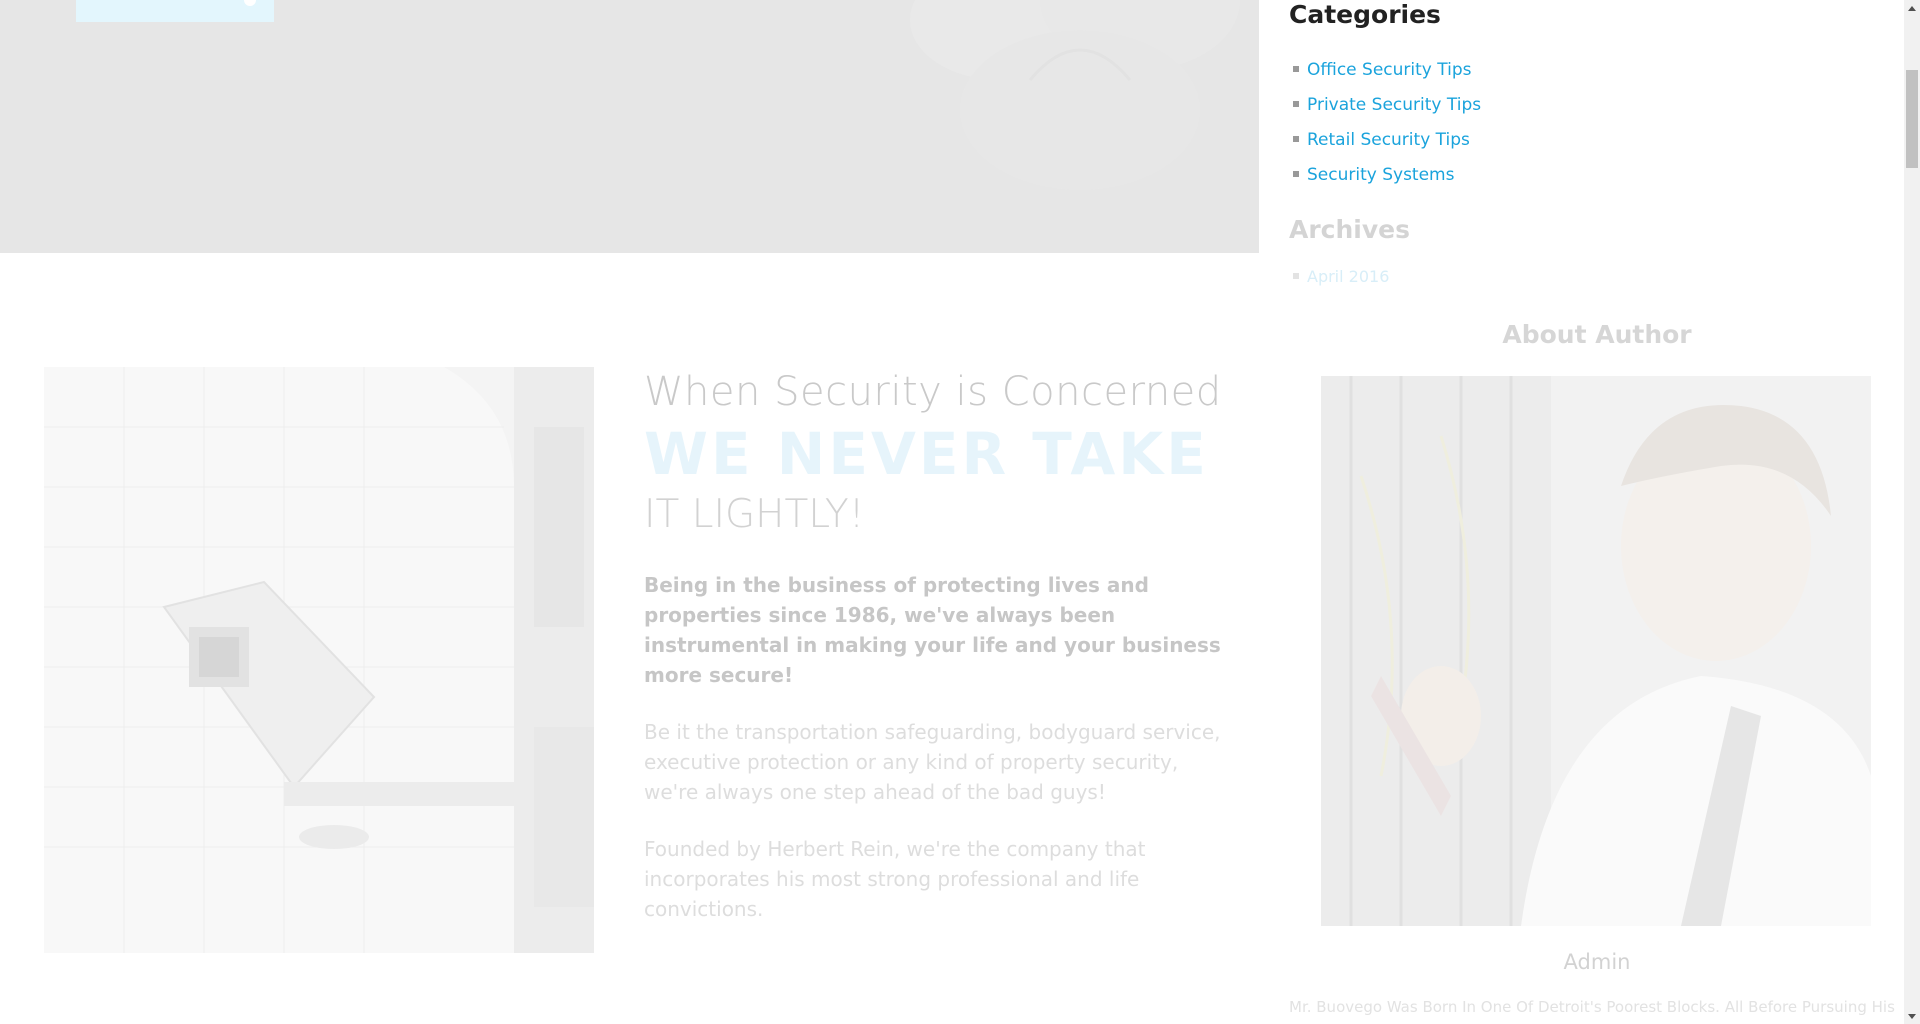  What do you see at coordinates (1349, 229) in the screenshot?
I see `archives-title: Archives` at bounding box center [1349, 229].